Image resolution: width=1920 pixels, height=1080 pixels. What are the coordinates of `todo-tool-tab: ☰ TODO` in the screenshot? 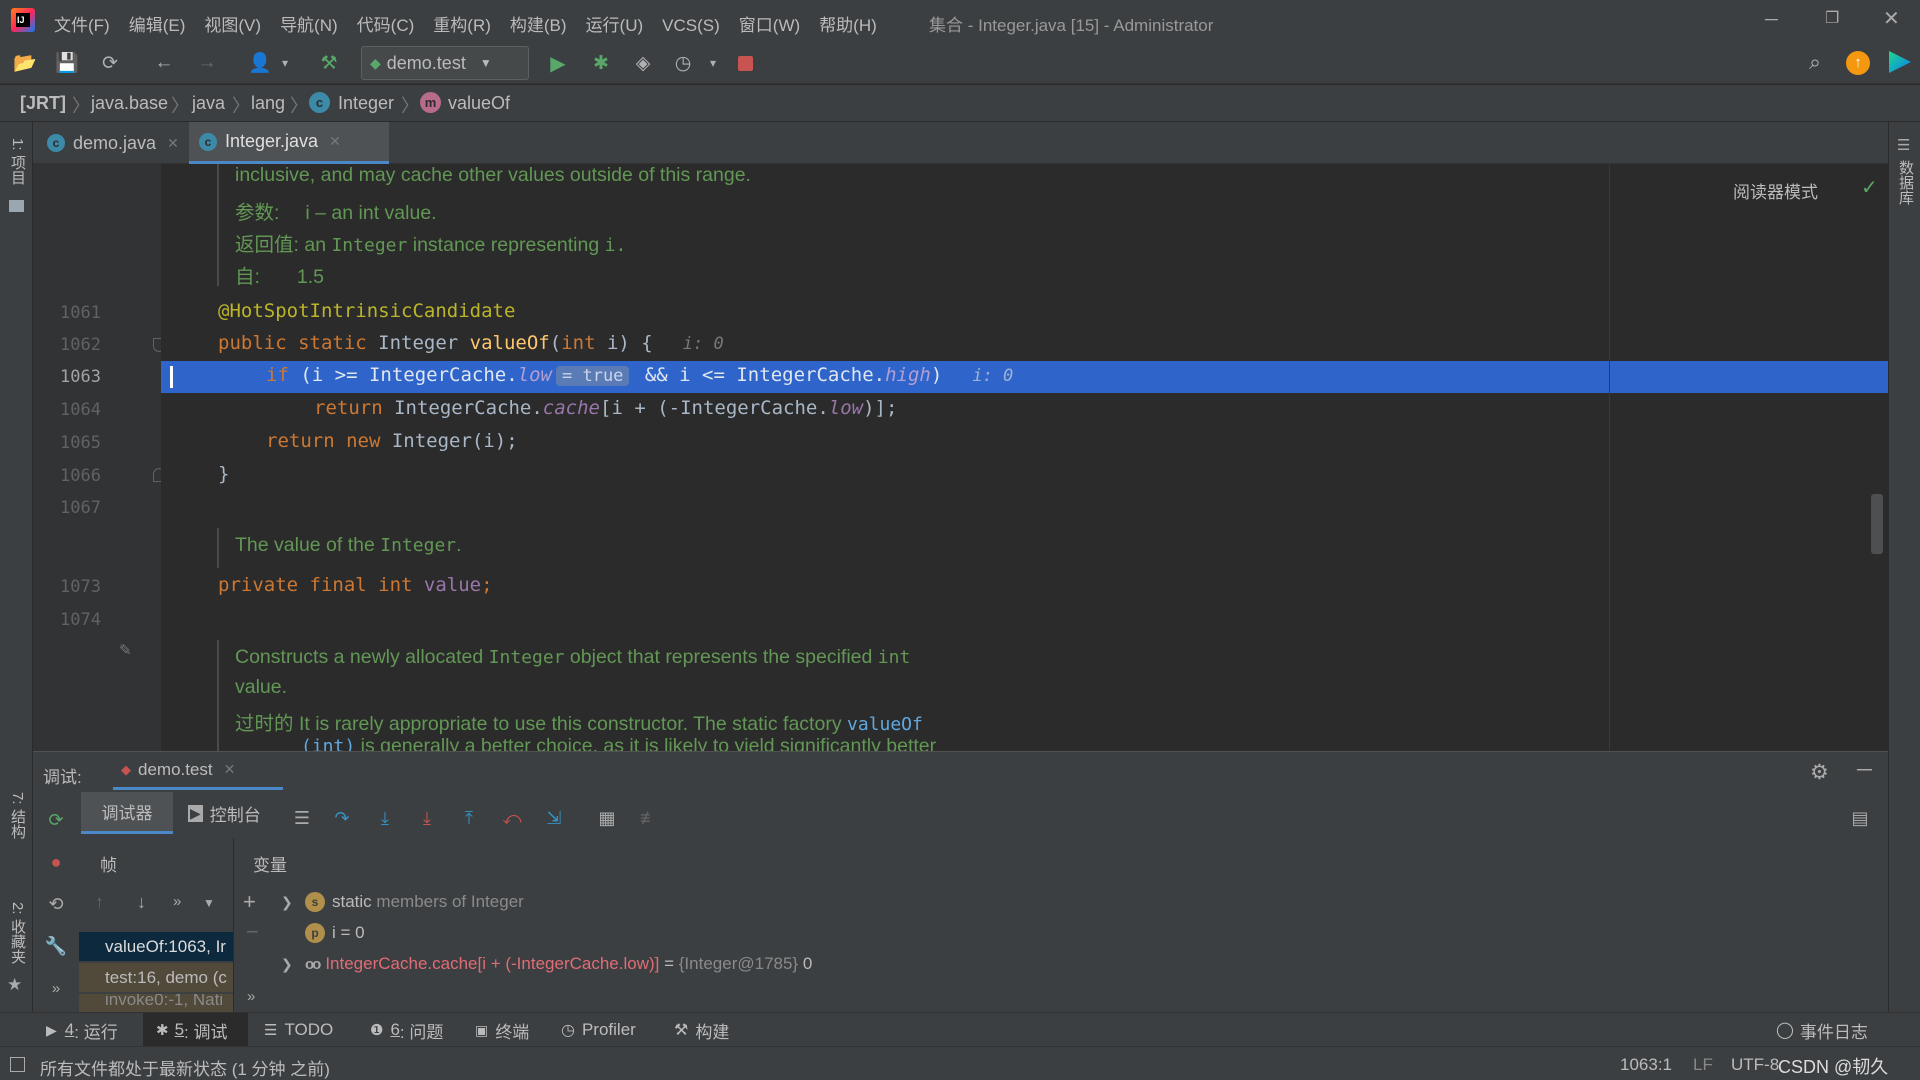 It's located at (298, 1030).